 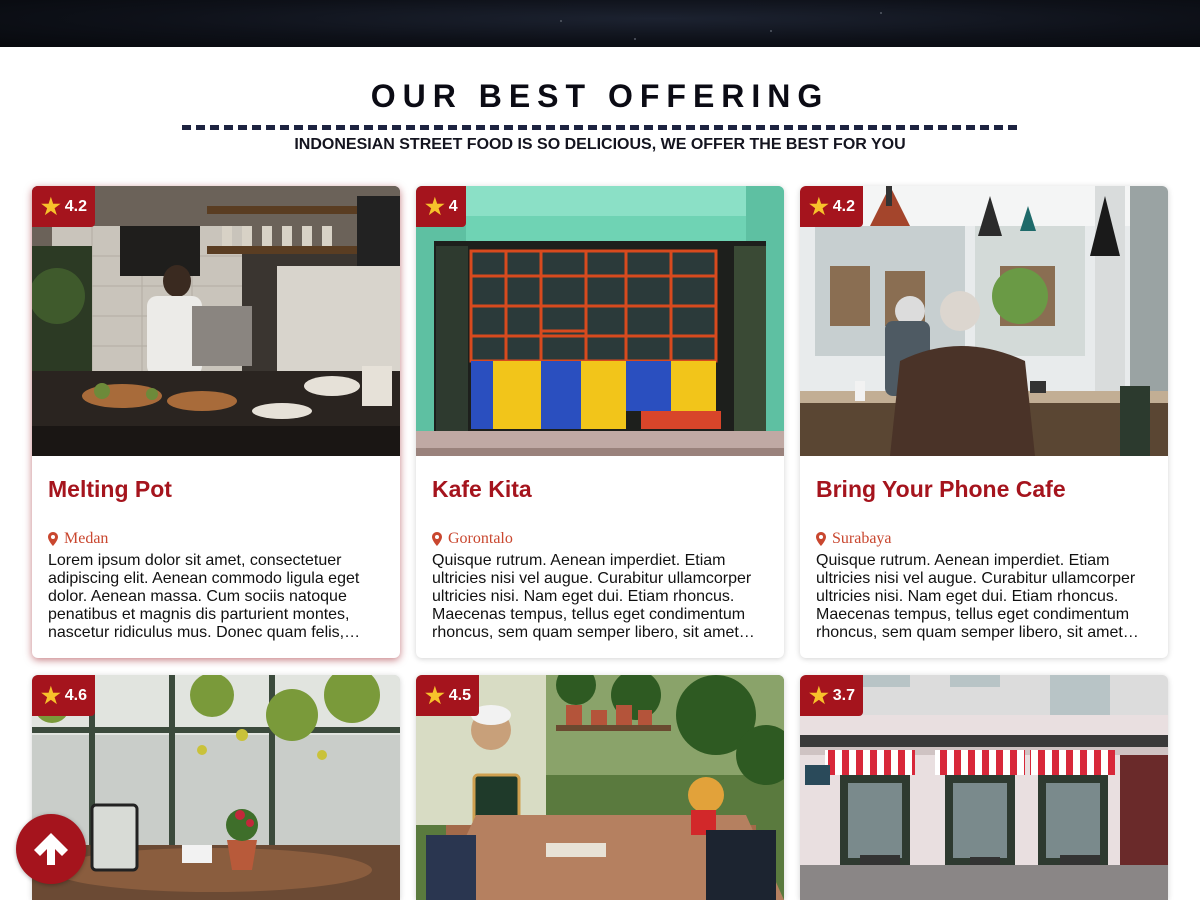 I want to click on scroll-to-top-button, so click(x=51, y=849).